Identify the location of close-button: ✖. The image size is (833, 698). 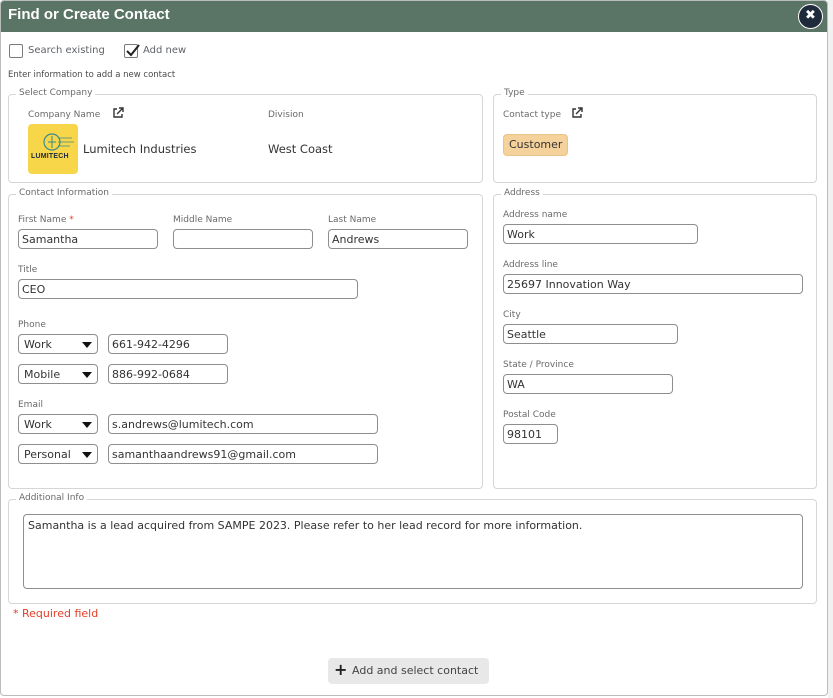
(810, 16).